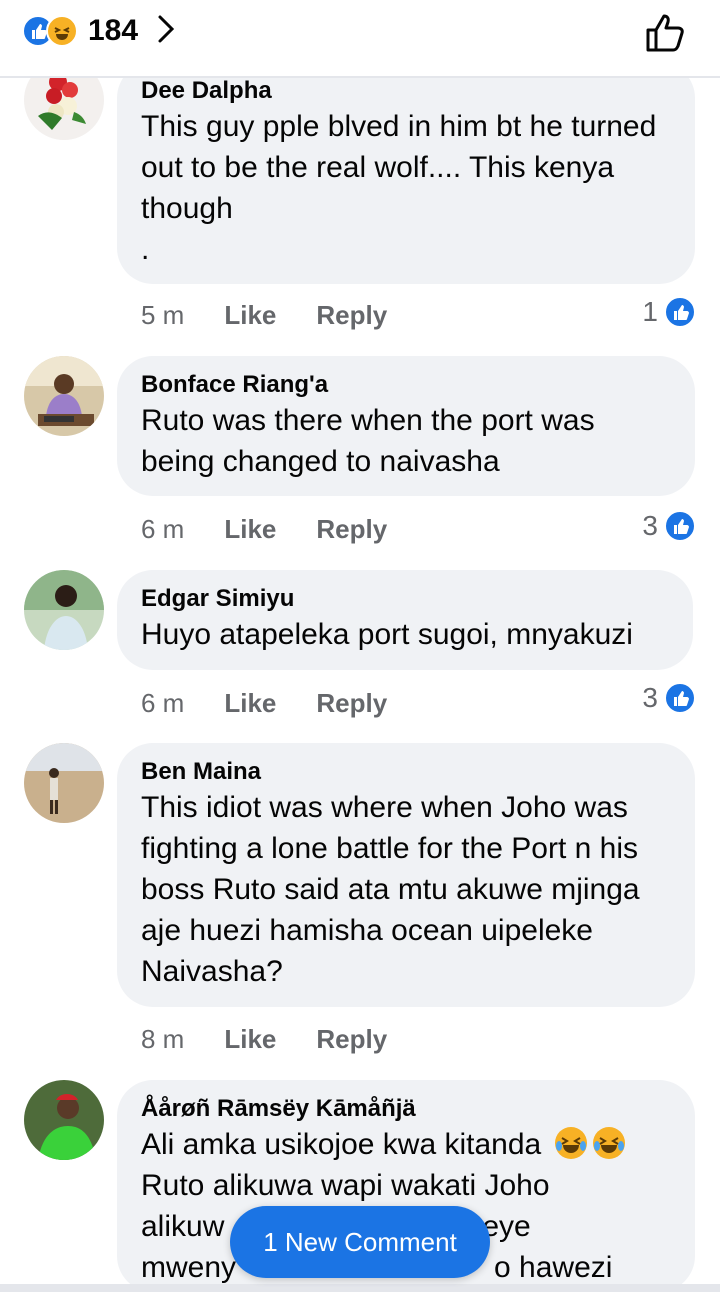 The width and height of the screenshot is (720, 1292). Describe the element at coordinates (163, 1039) in the screenshot. I see `comment-time: 8 m` at that location.